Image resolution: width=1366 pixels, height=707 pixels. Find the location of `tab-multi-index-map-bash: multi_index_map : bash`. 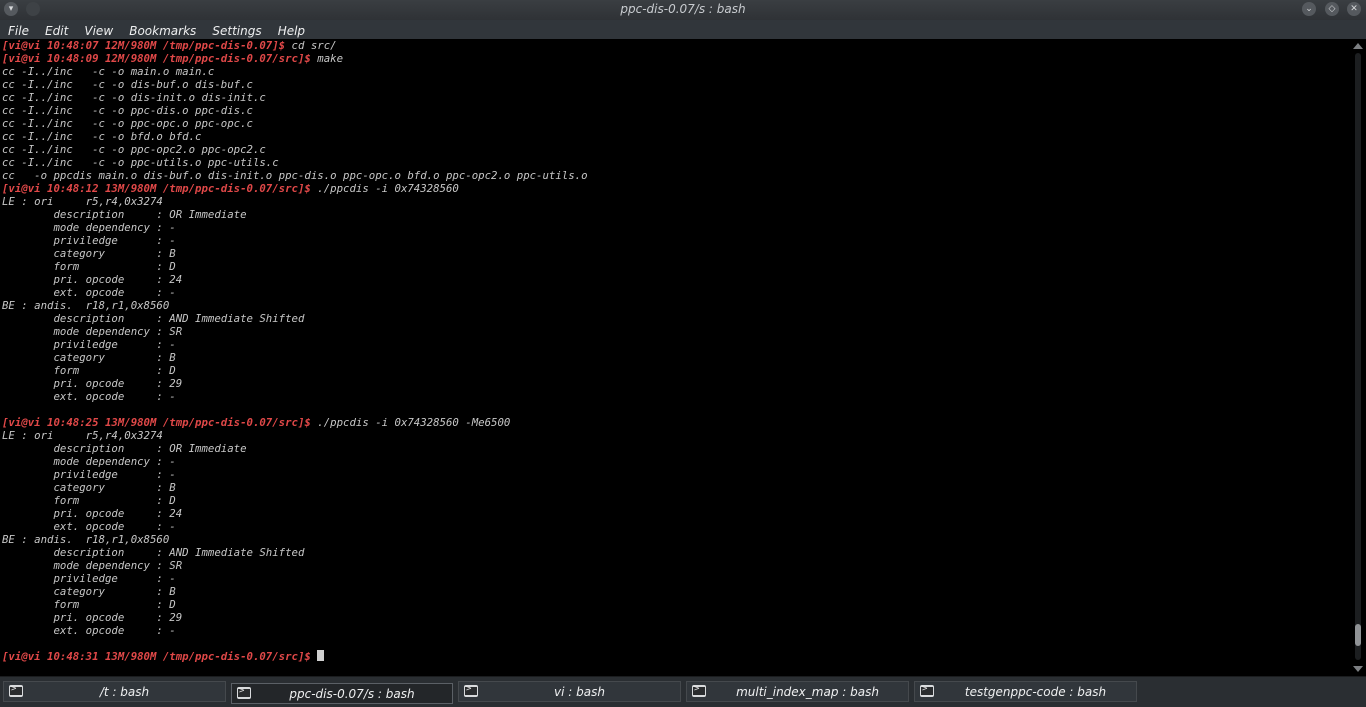

tab-multi-index-map-bash: multi_index_map : bash is located at coordinates (797, 691).